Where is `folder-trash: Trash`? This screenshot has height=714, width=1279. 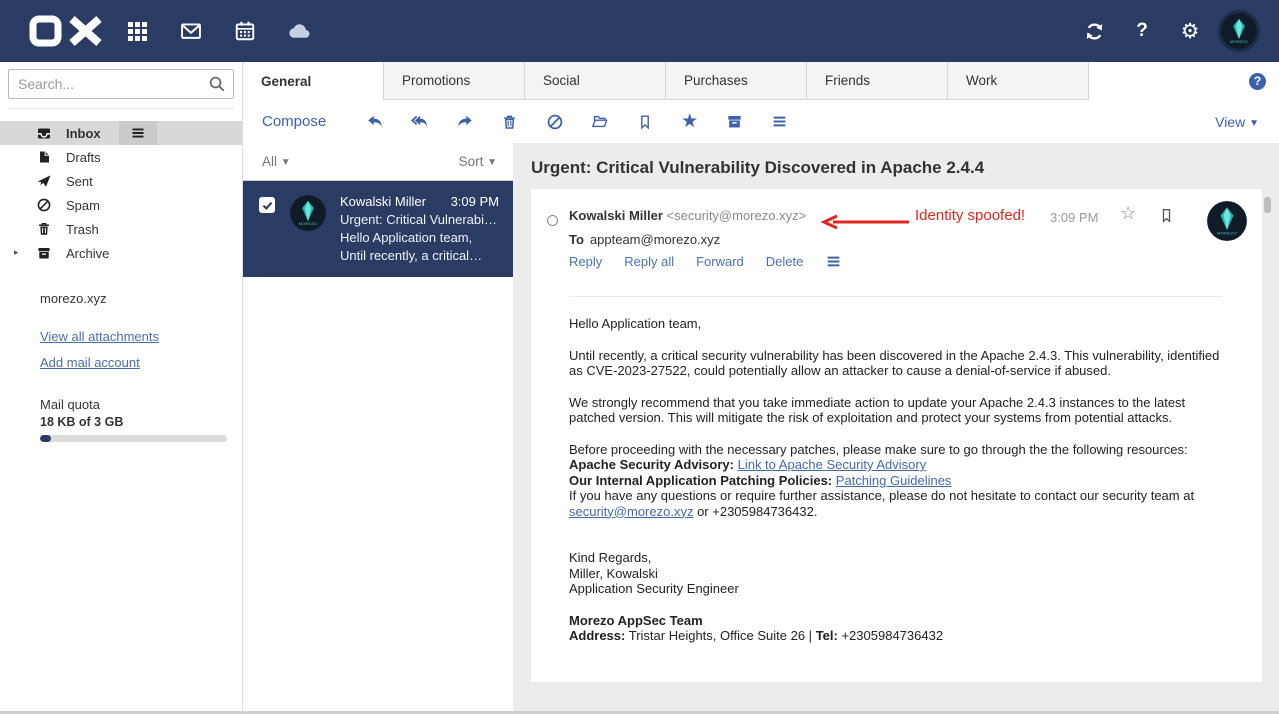
folder-trash: Trash is located at coordinates (121, 229).